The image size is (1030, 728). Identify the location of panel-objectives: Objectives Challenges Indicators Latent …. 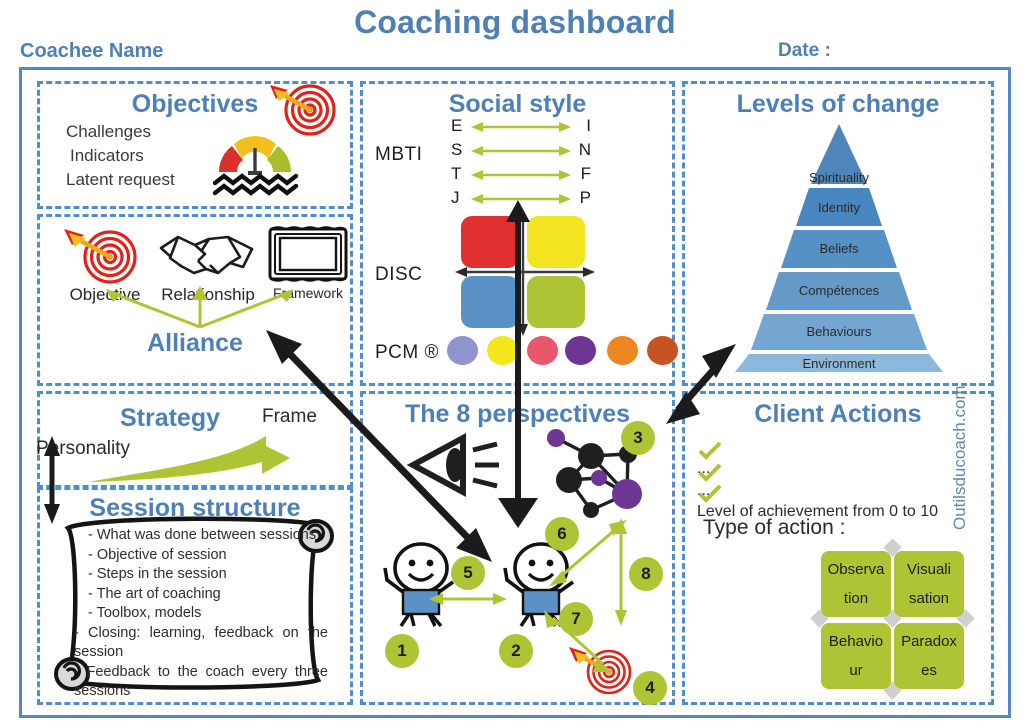
(195, 145).